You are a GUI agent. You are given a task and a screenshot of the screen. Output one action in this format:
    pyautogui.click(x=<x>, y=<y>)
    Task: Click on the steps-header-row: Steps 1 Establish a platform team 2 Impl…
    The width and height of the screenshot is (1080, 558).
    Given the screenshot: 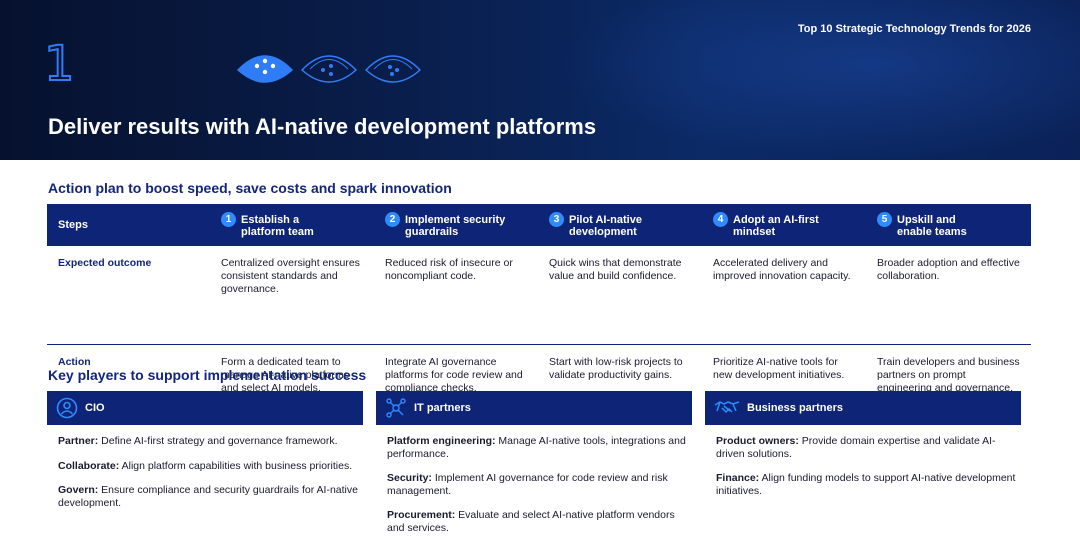 What is the action you would take?
    pyautogui.click(x=539, y=225)
    